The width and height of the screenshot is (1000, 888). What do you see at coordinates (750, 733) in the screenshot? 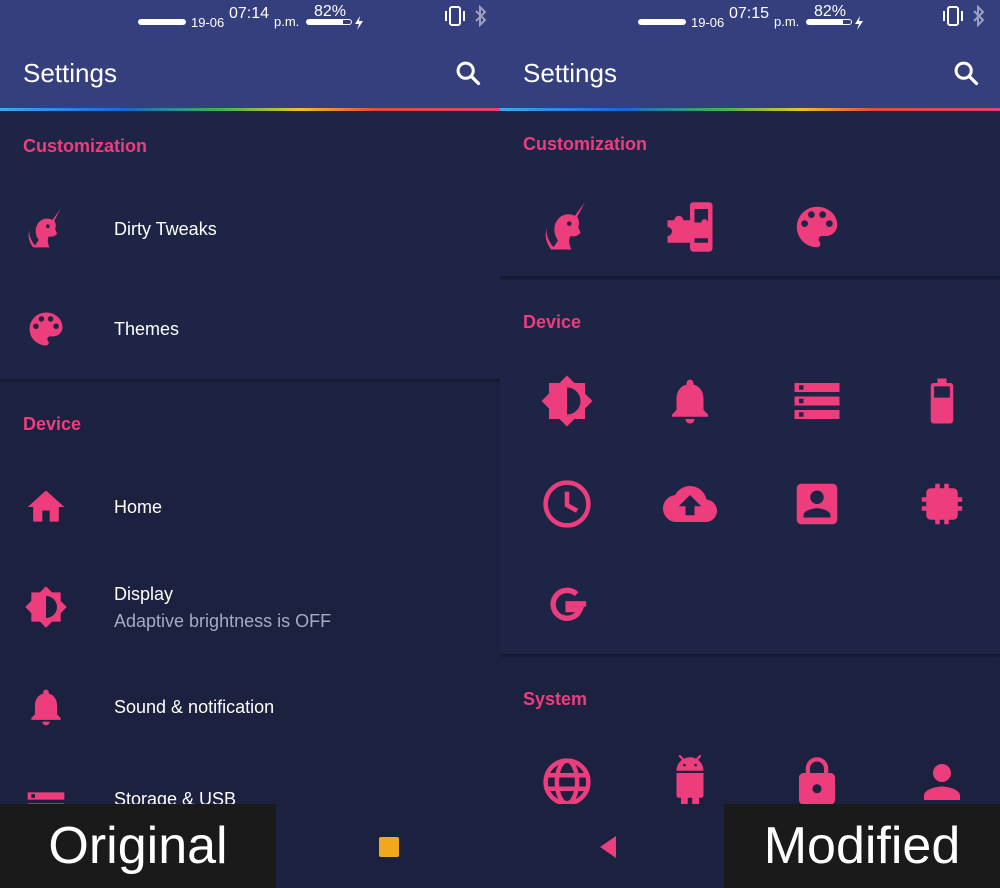
I see `system-card: System` at bounding box center [750, 733].